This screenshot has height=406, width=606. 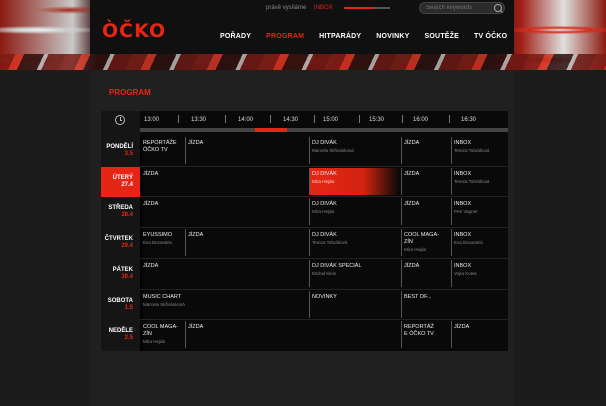 What do you see at coordinates (323, 8) in the screenshot?
I see `now-playing-show: INBOX` at bounding box center [323, 8].